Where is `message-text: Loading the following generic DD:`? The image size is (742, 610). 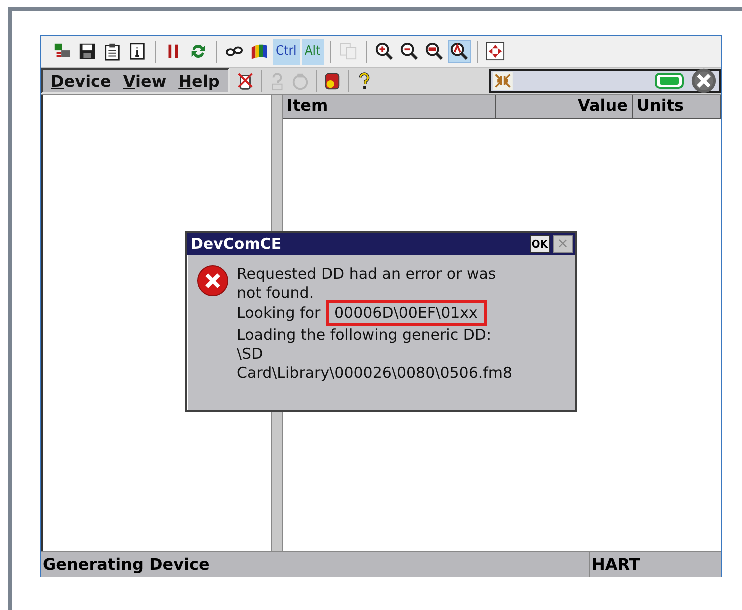
message-text: Loading the following generic DD: is located at coordinates (364, 335).